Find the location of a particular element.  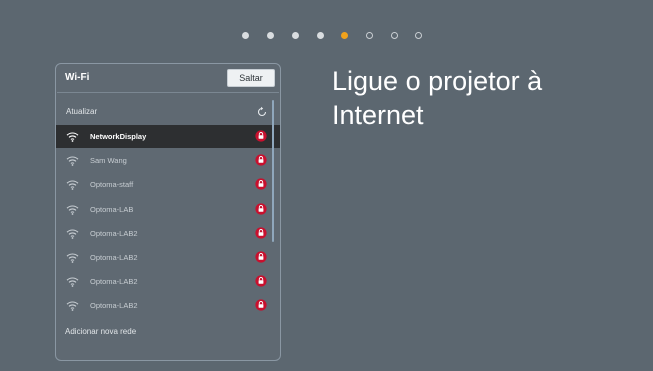

network-name: Optoma-staff is located at coordinates (112, 185).